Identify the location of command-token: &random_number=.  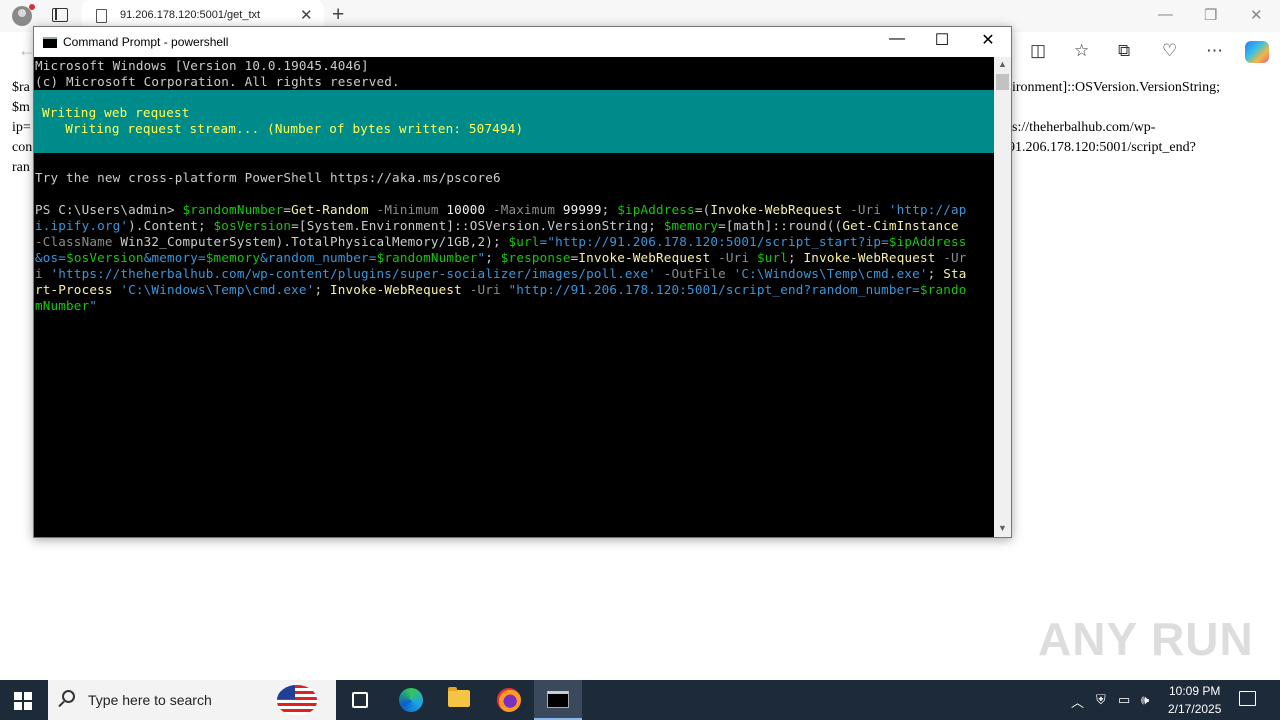
(318, 257).